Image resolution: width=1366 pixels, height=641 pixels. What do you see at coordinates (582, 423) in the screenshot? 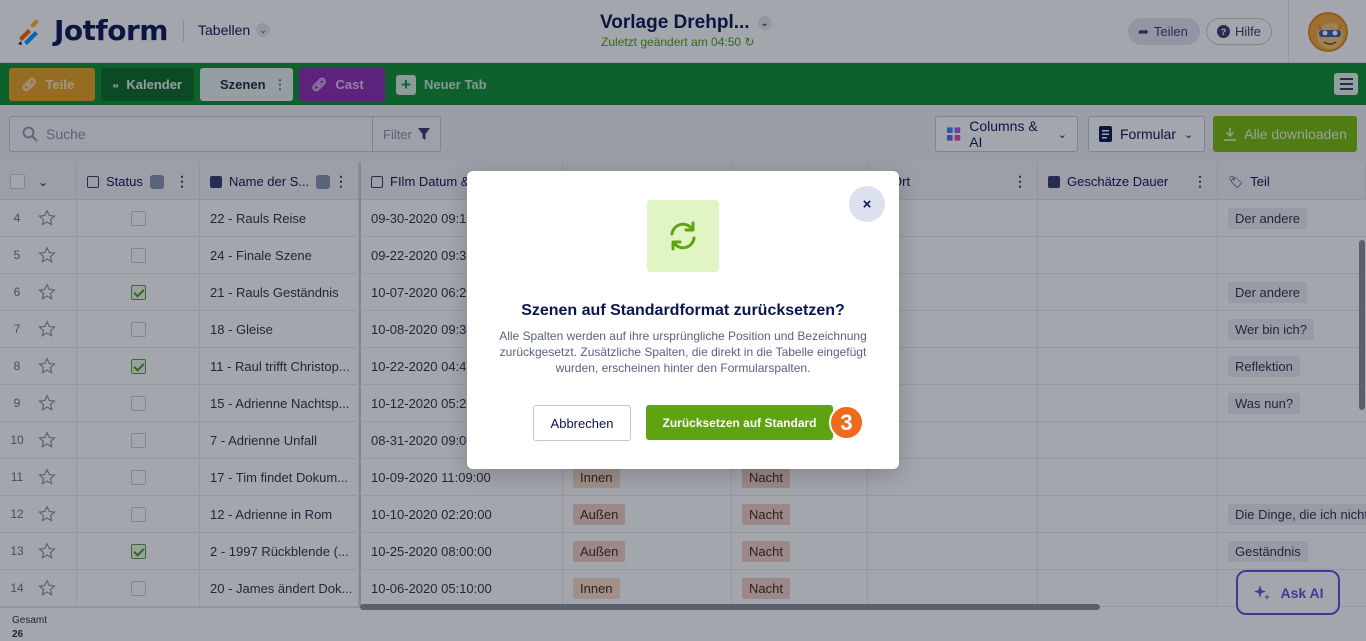
I see `cancel-button: Abbrechen` at bounding box center [582, 423].